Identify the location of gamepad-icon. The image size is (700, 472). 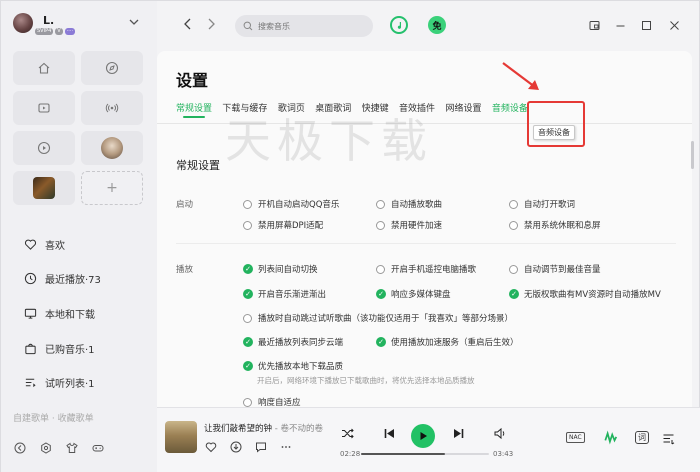
(97, 447).